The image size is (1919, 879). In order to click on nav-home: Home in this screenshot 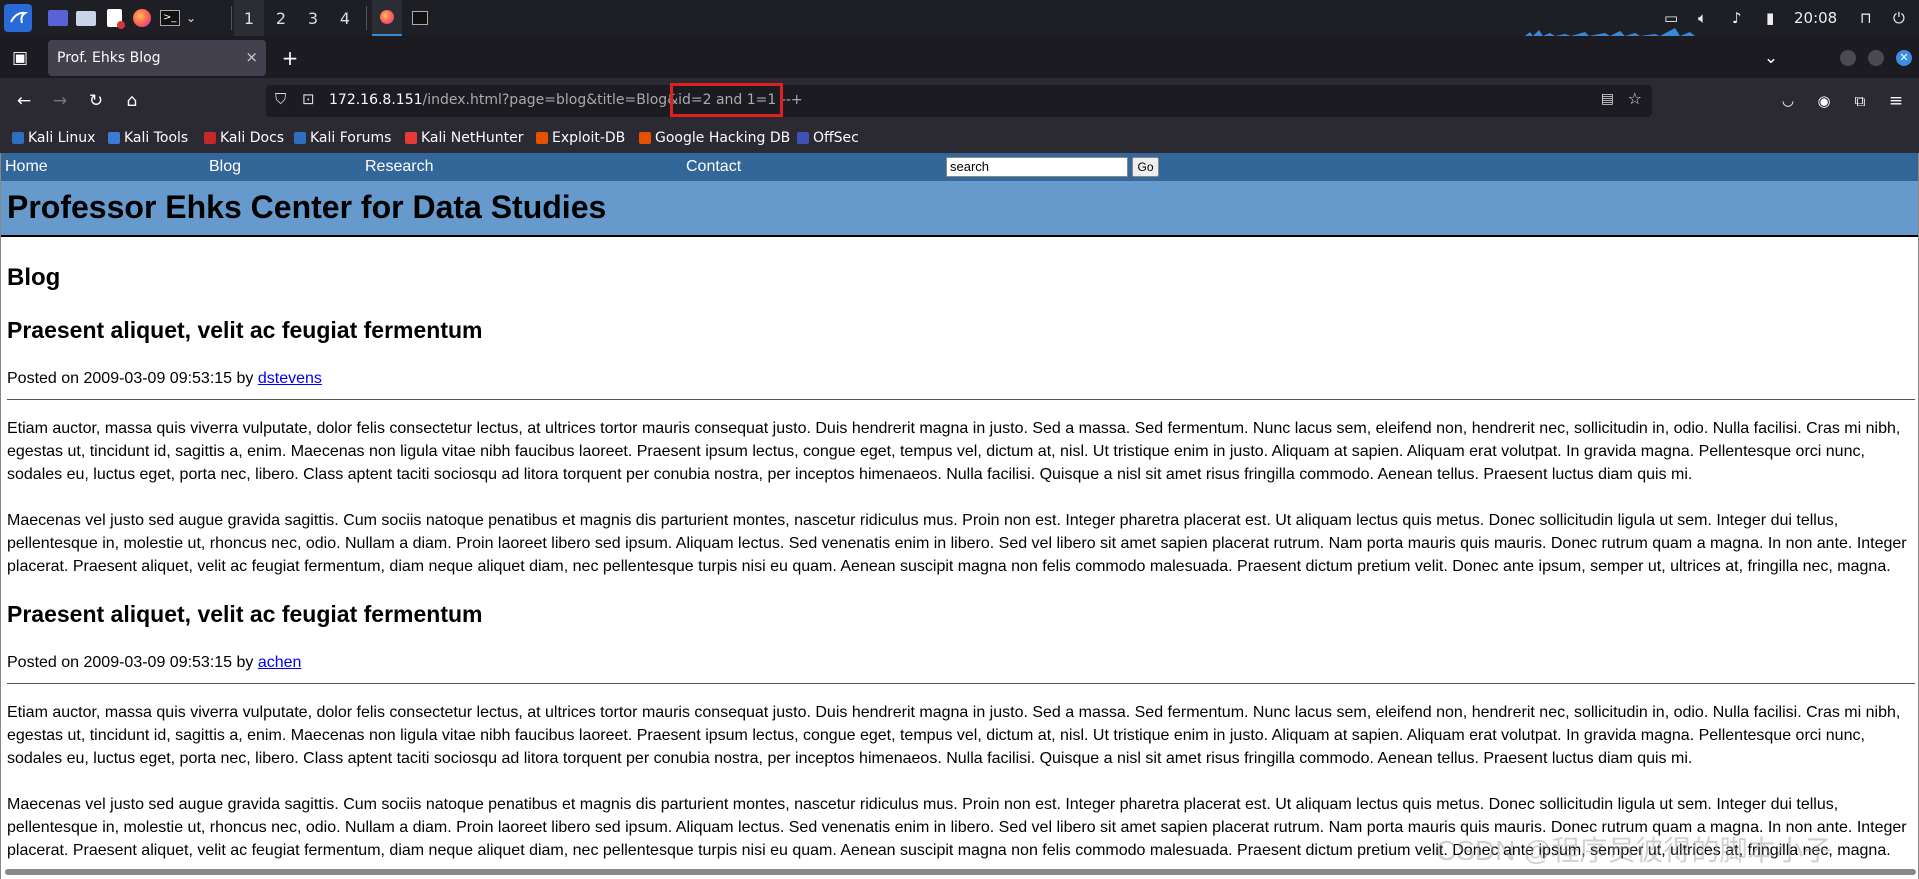, I will do `click(26, 167)`.